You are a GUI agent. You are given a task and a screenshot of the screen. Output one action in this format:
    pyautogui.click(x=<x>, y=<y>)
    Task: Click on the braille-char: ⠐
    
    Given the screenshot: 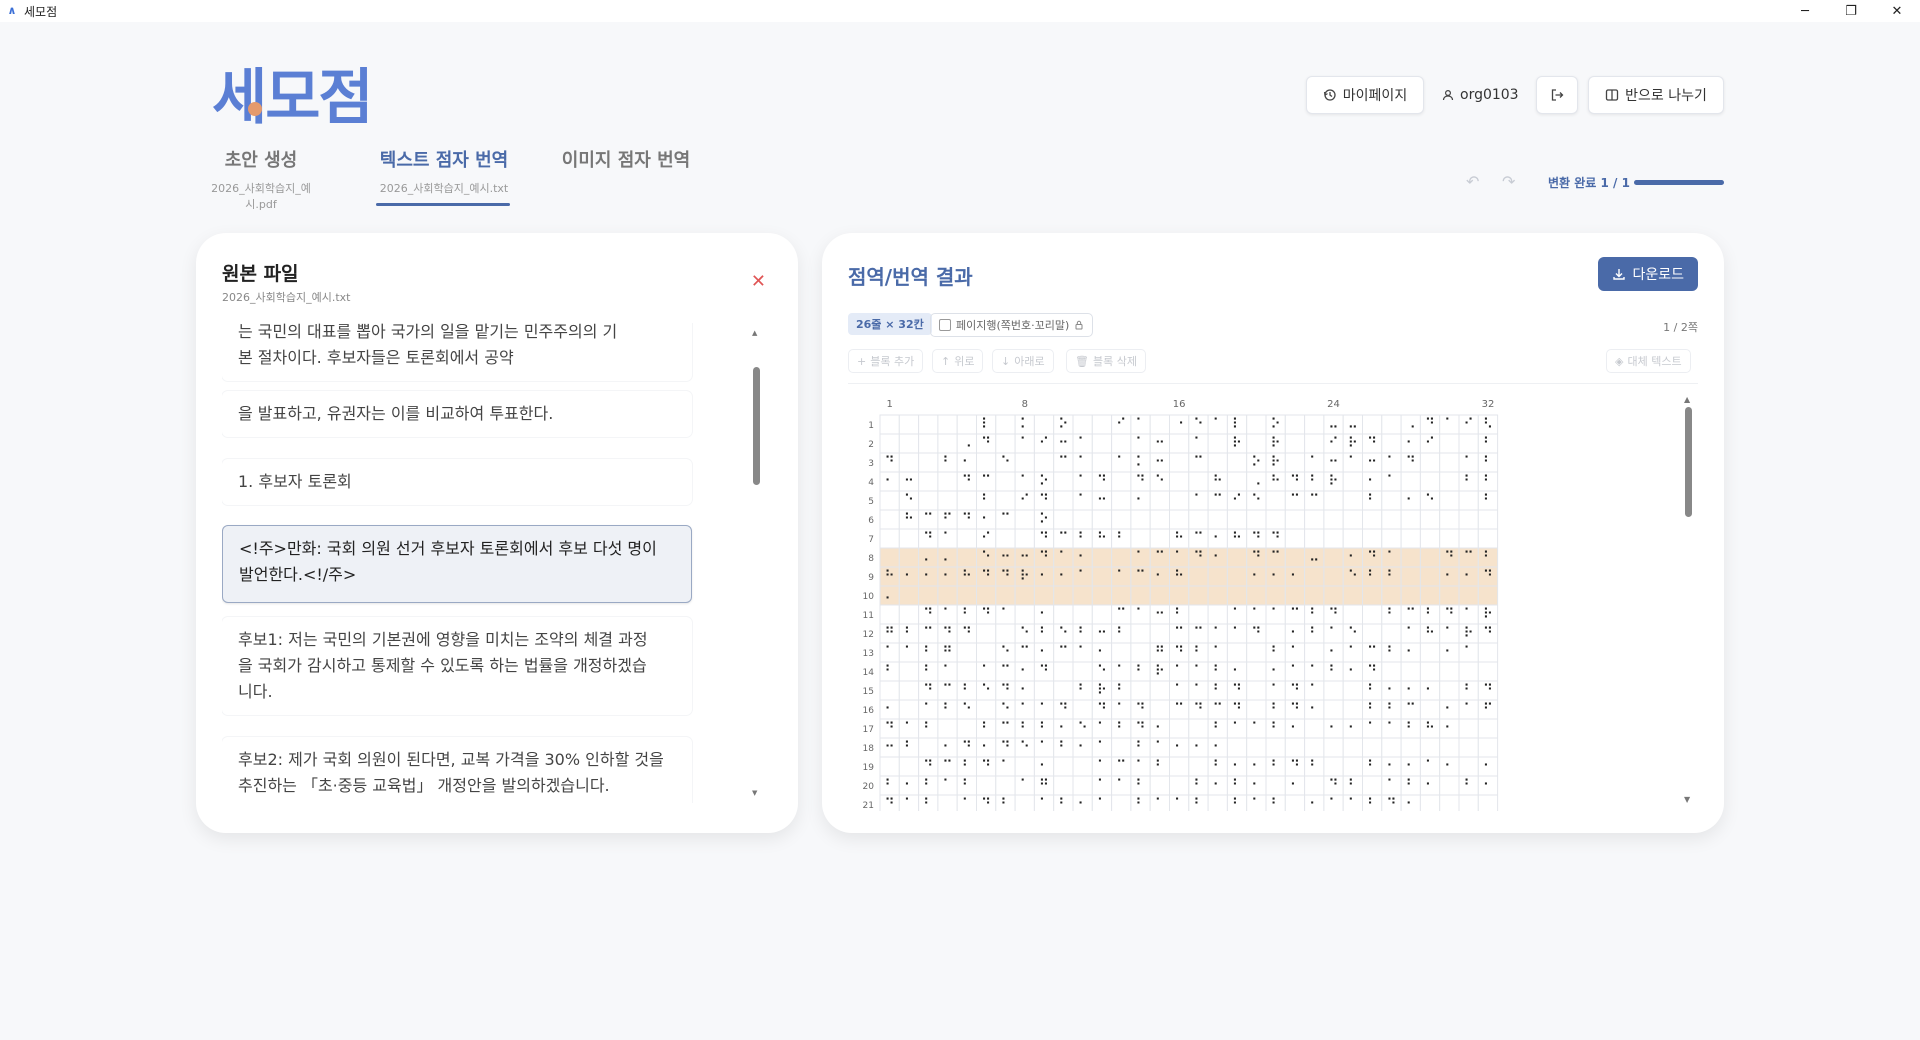 What is the action you would take?
    pyautogui.click(x=1179, y=425)
    